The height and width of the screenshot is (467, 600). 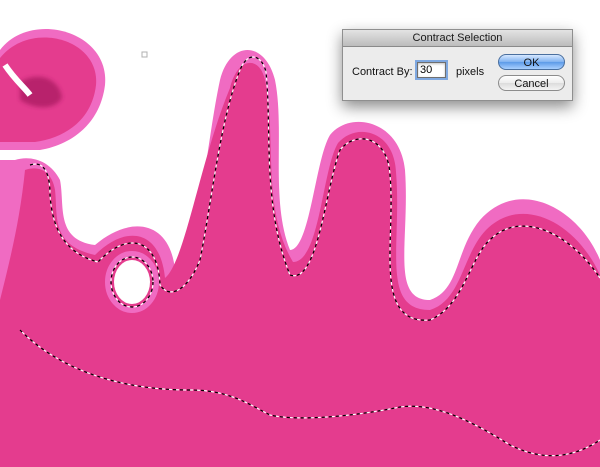 What do you see at coordinates (382, 72) in the screenshot?
I see `contract-by-label: Contract By:` at bounding box center [382, 72].